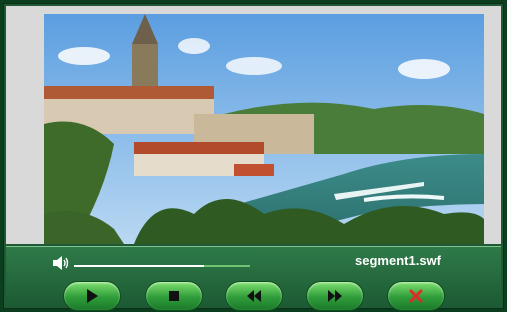 Image resolution: width=507 pixels, height=312 pixels. I want to click on speaker-icon, so click(61, 263).